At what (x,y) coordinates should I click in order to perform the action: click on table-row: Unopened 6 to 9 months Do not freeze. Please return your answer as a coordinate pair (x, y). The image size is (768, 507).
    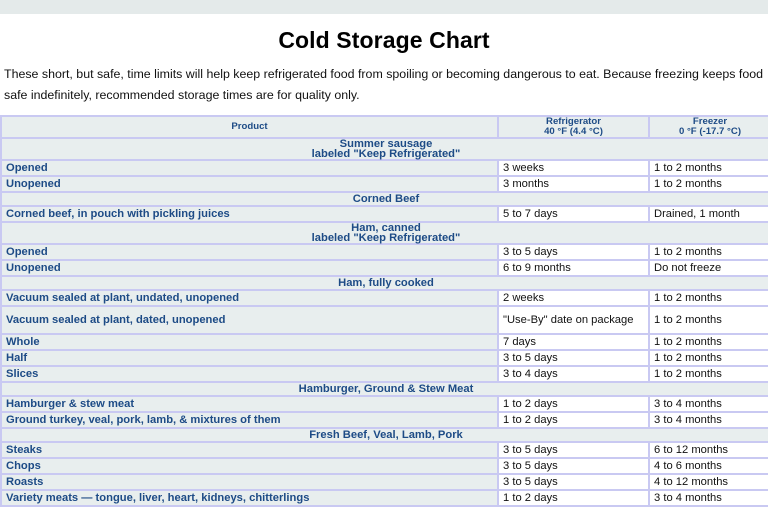
    Looking at the image, I should click on (384, 268).